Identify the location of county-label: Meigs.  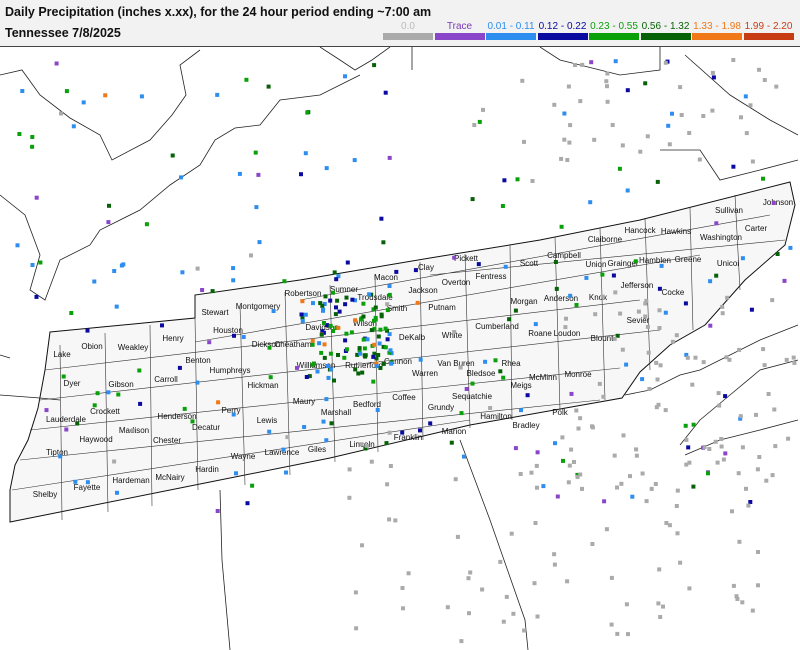
(520, 385).